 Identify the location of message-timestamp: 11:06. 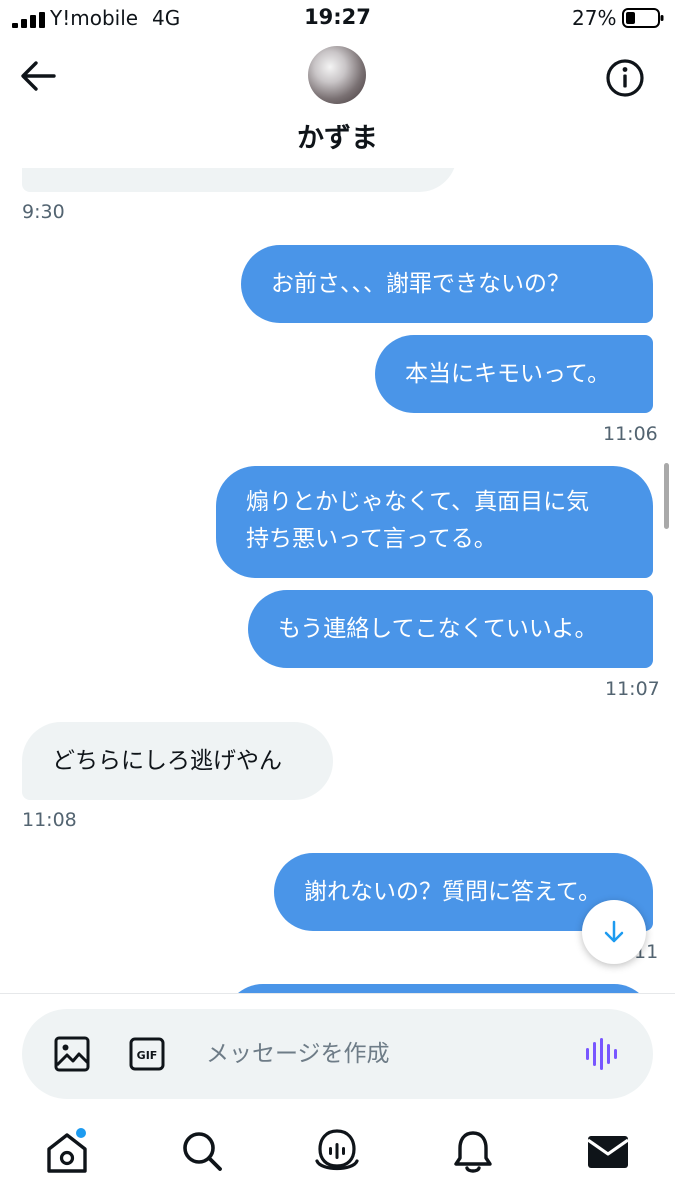
(630, 434).